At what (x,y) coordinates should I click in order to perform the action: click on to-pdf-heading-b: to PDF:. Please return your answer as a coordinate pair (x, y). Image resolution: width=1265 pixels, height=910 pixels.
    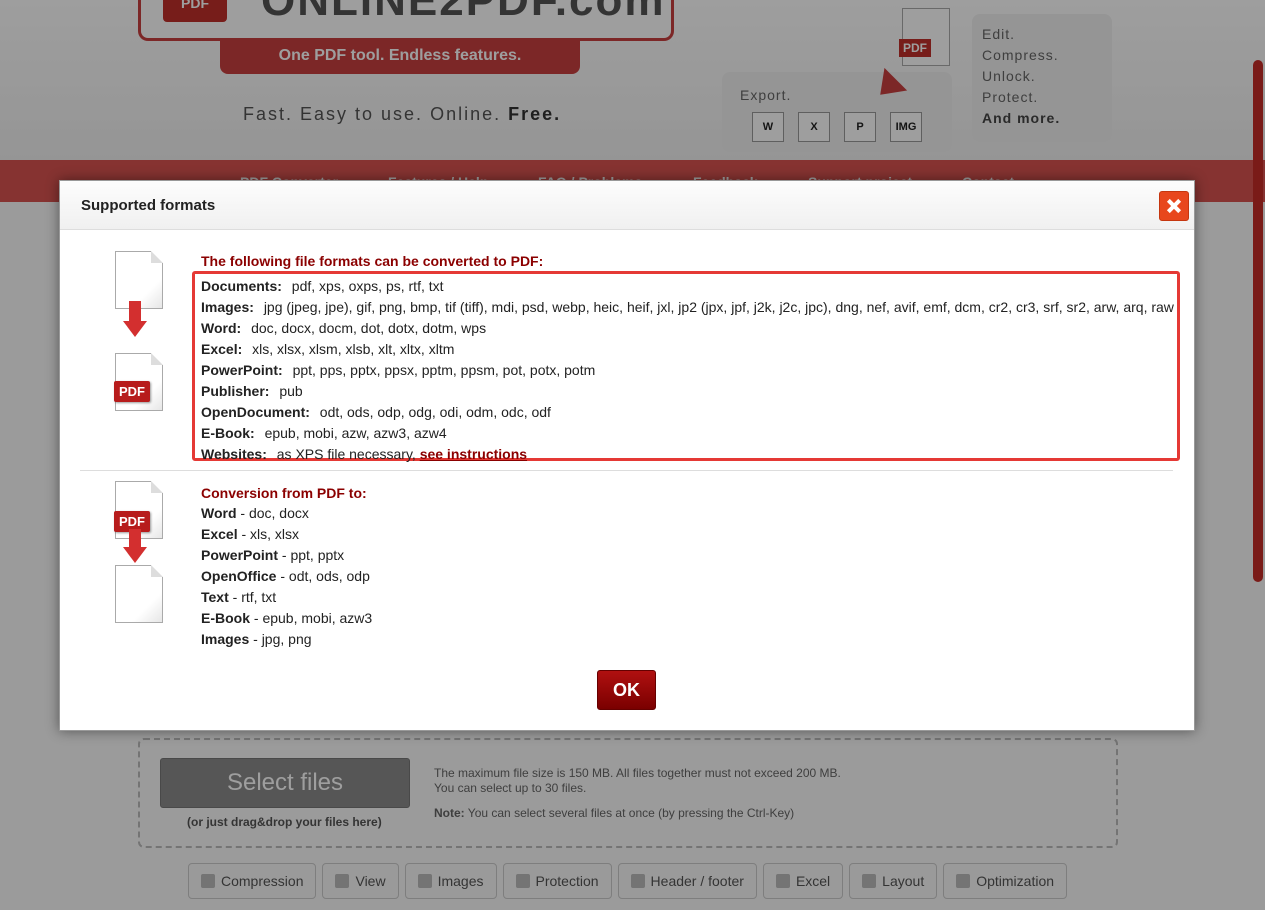
    Looking at the image, I should click on (518, 261).